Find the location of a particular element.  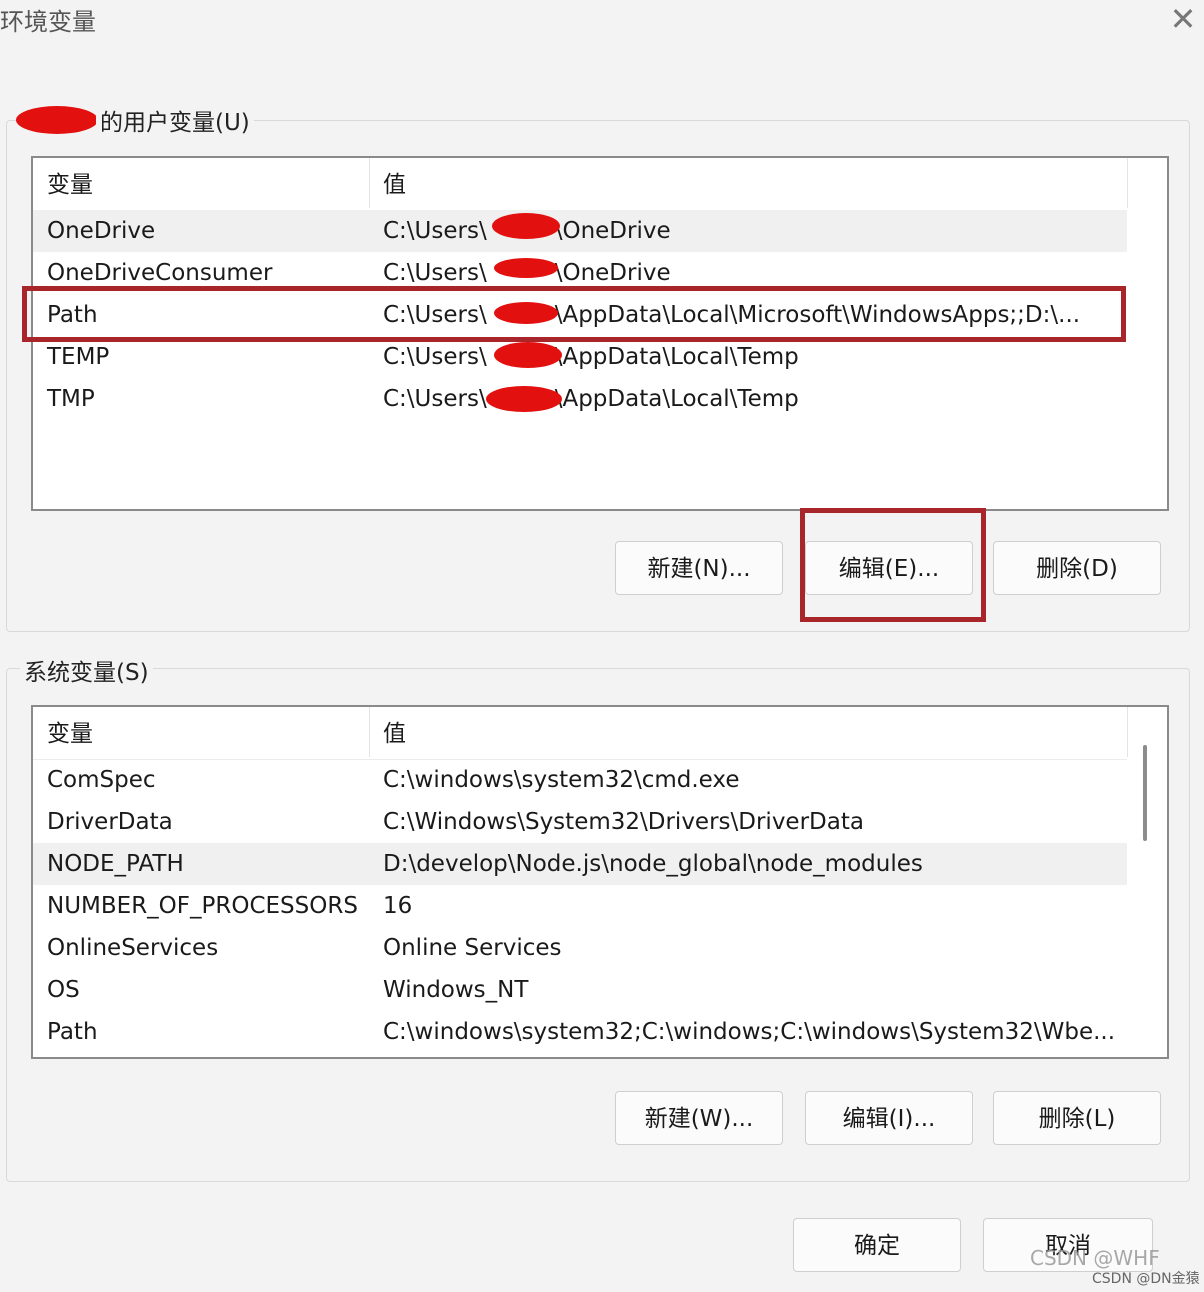

list-item: OnlineServices Online Services is located at coordinates (580, 948).